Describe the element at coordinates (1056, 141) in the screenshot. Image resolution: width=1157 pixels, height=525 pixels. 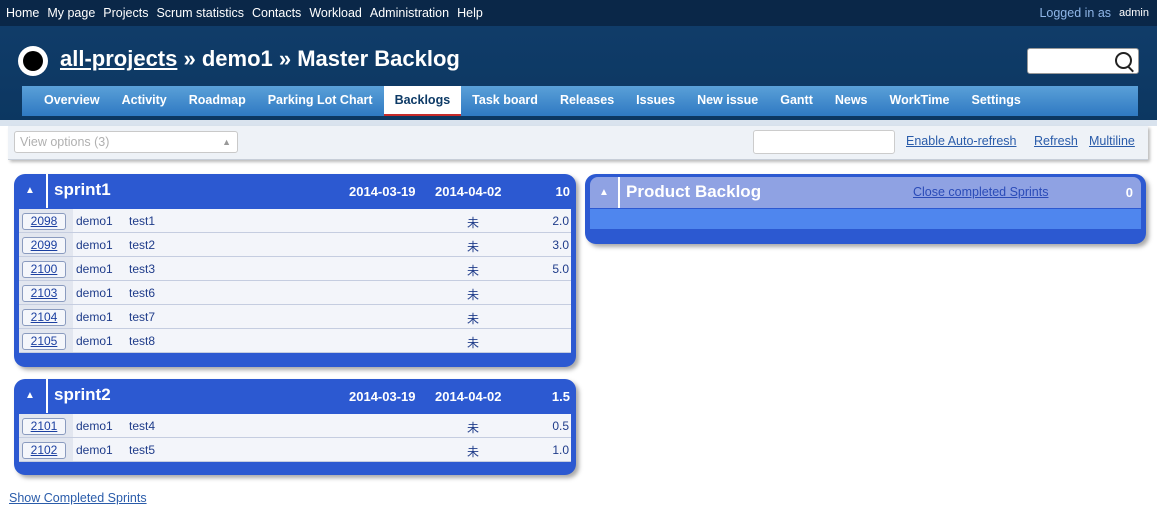
I see `refresh-link: Refresh` at that location.